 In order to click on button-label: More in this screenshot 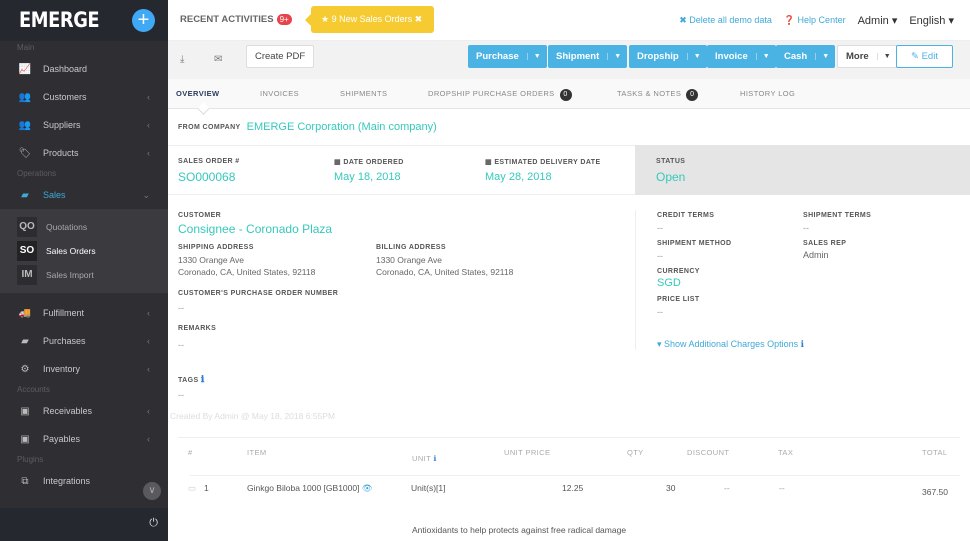, I will do `click(857, 56)`.